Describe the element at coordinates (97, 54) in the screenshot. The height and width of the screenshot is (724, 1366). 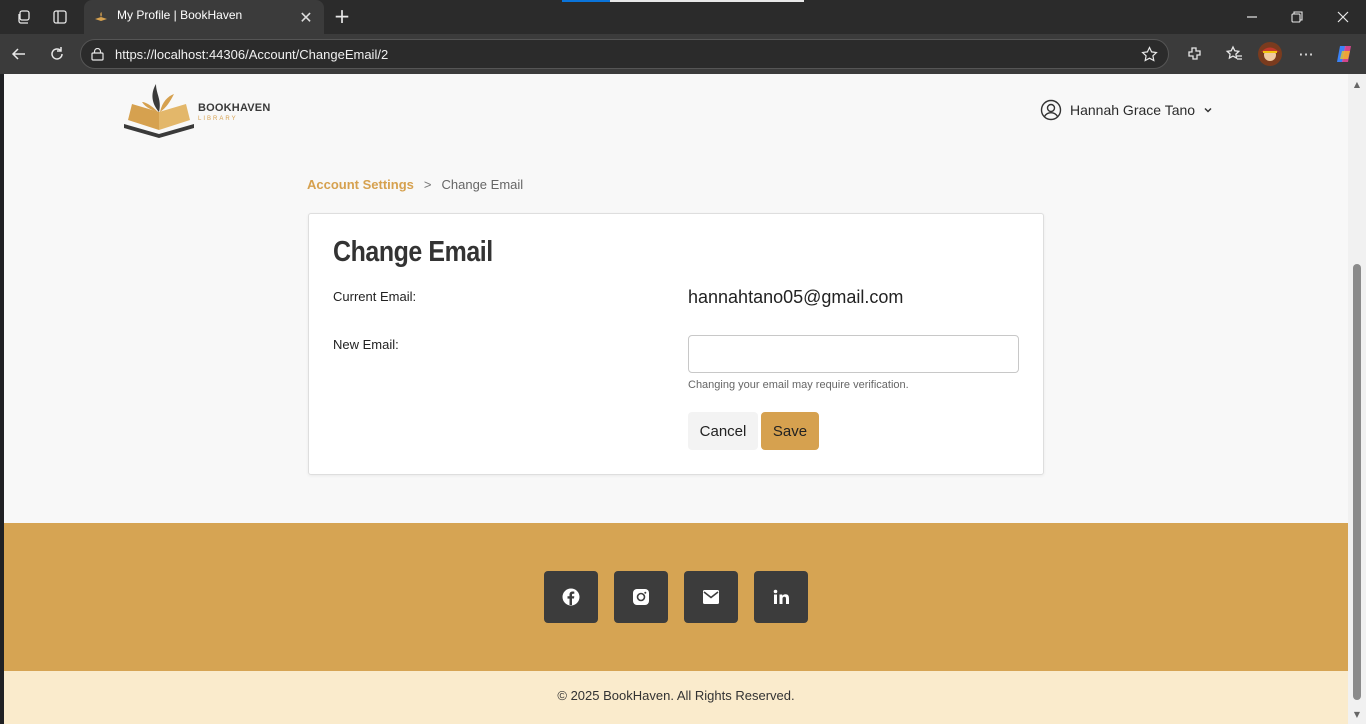
I see `site-info-icon` at that location.